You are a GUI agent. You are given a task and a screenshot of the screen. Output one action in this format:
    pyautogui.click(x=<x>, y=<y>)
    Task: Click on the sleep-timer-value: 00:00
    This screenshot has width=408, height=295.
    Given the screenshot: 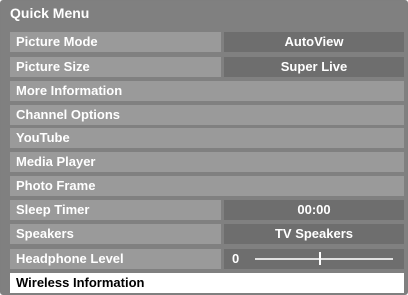 What is the action you would take?
    pyautogui.click(x=314, y=210)
    